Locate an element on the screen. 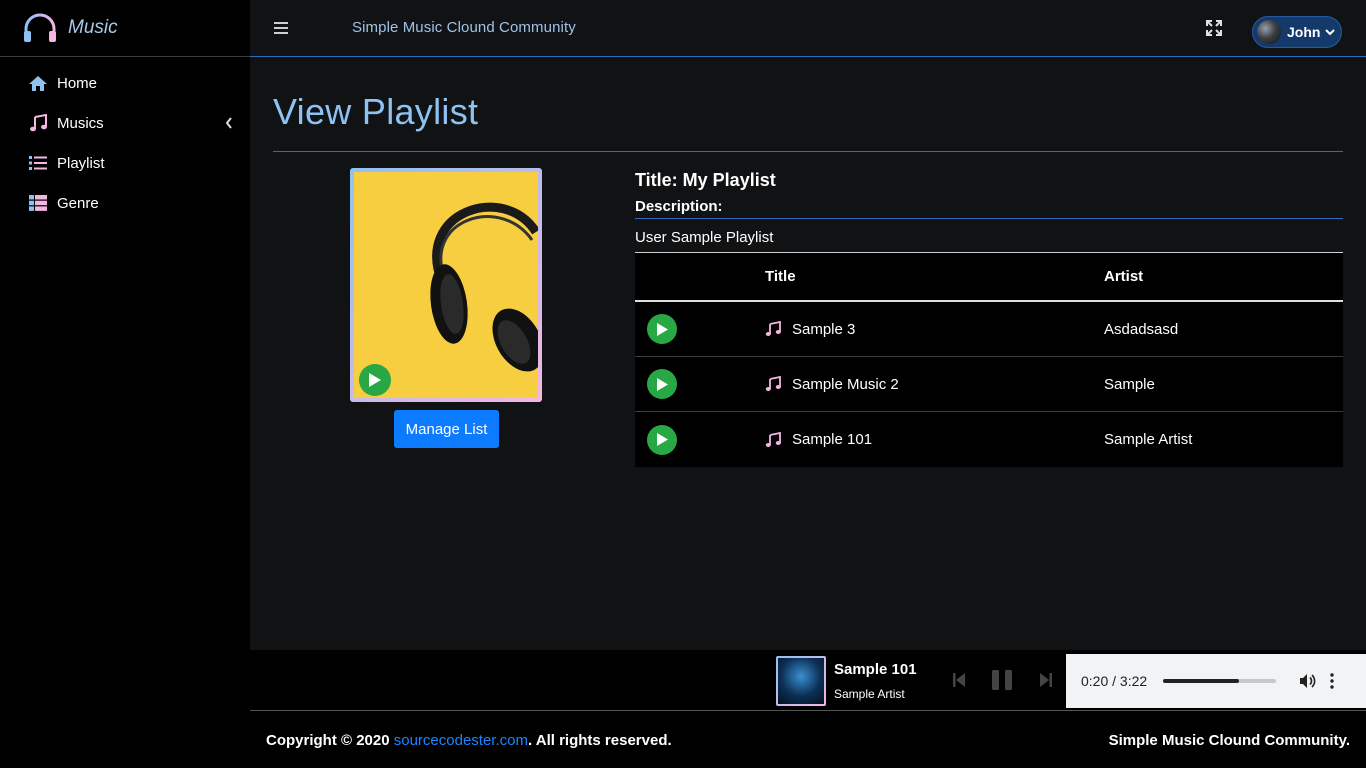 This screenshot has width=1366, height=768. row-title-cell: Sample 3 is located at coordinates (934, 329).